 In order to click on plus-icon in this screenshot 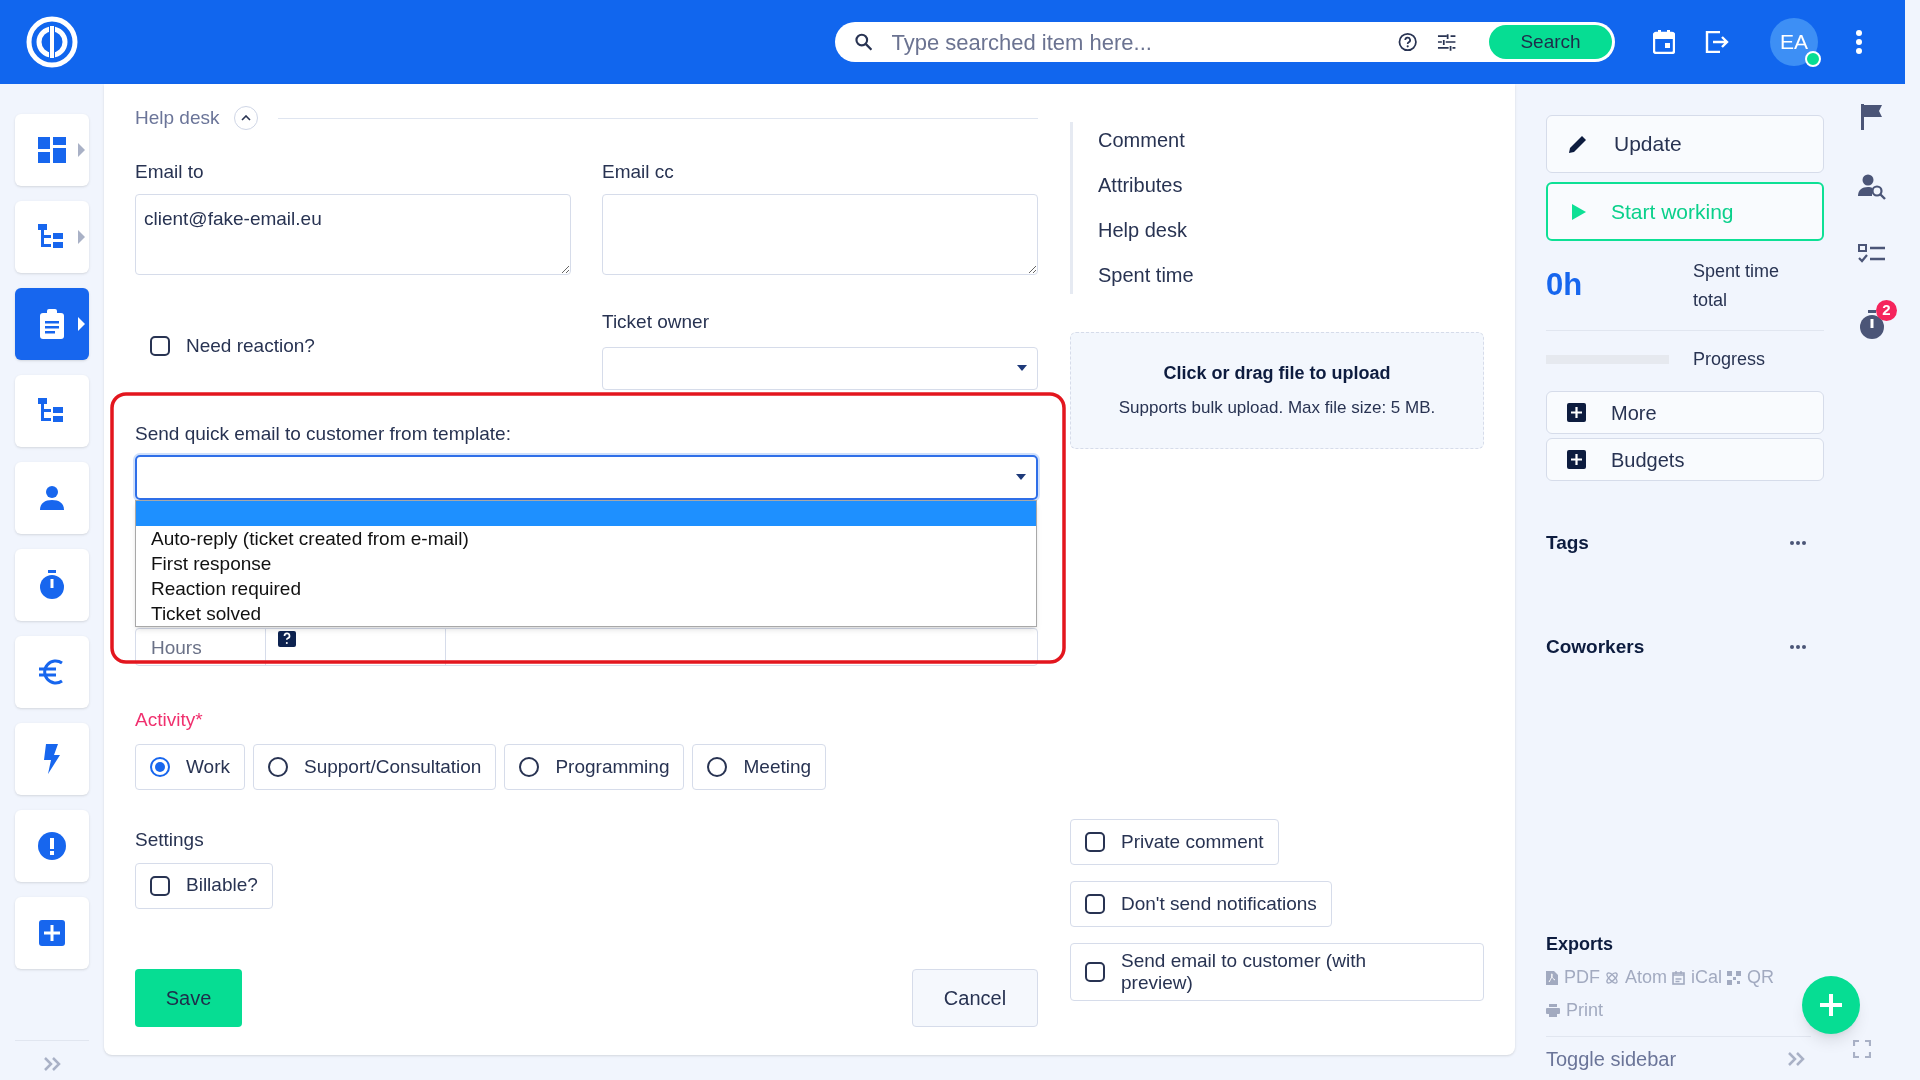, I will do `click(1831, 1005)`.